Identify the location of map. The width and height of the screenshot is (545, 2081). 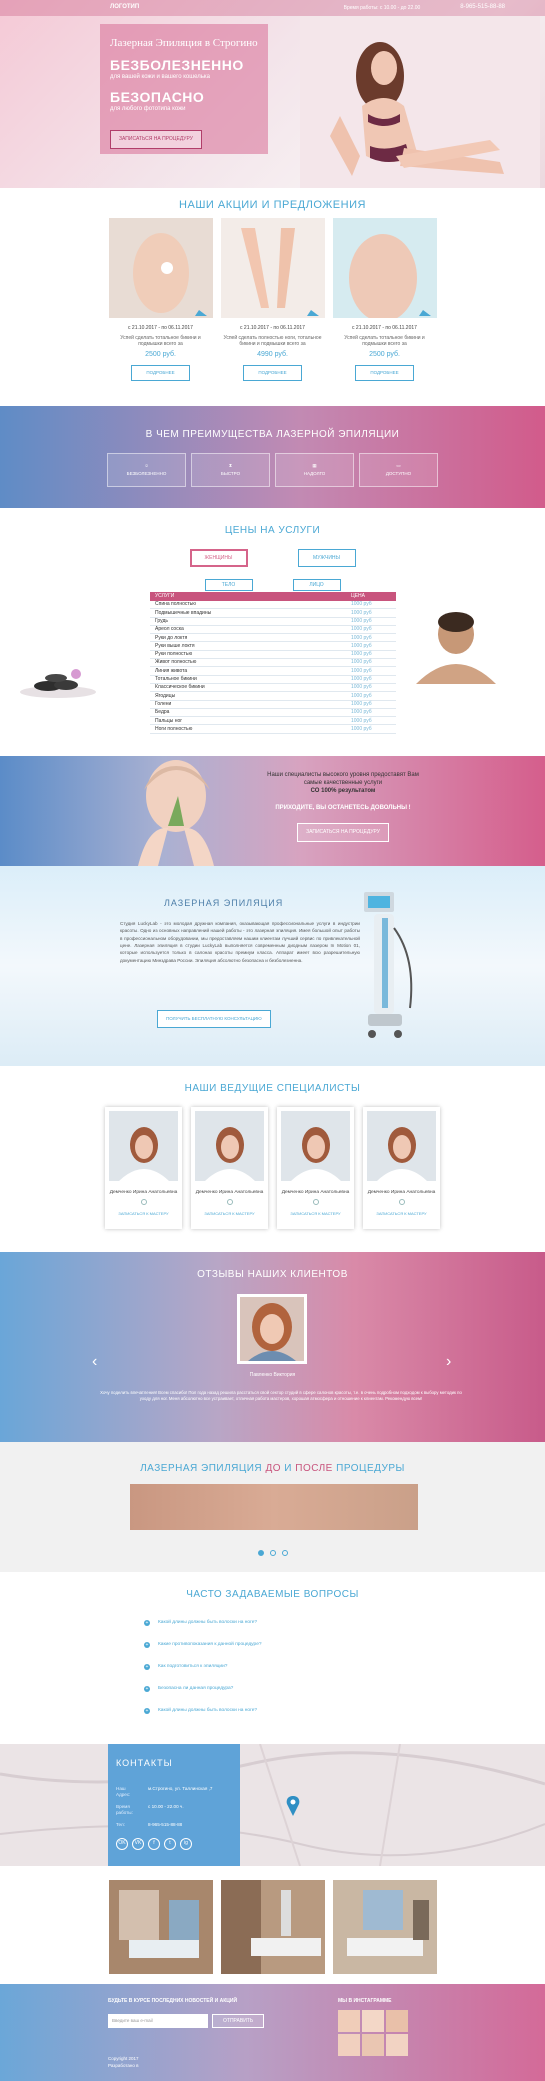
(272, 1805).